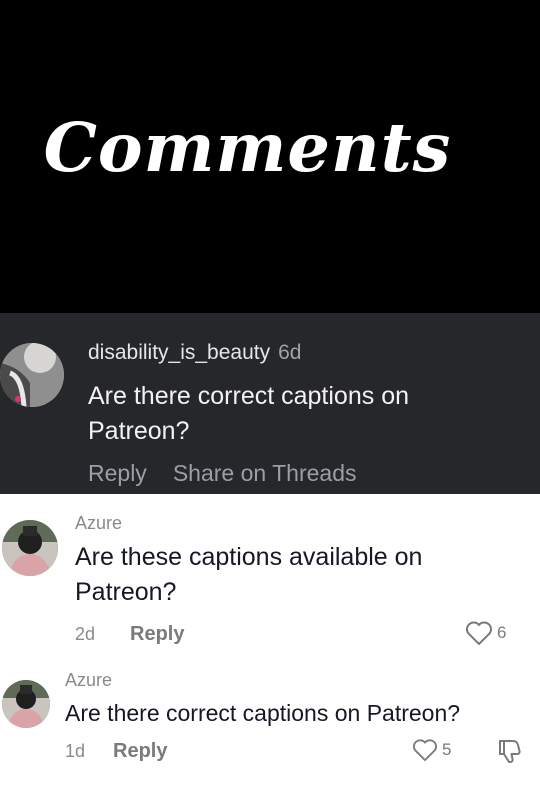 The height and width of the screenshot is (788, 540). I want to click on comment-text: Are these captions available on Patreon?, so click(249, 574).